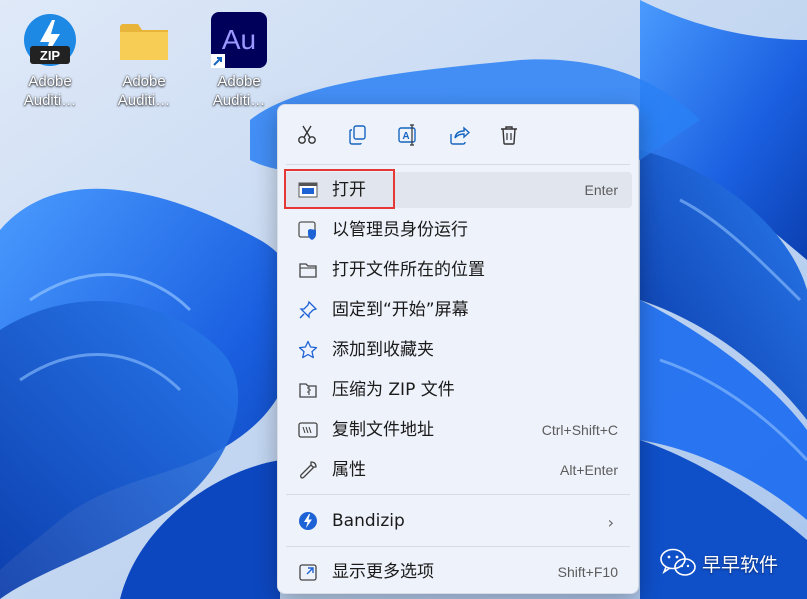 This screenshot has height=599, width=807. I want to click on context-menu-toolbar: A, so click(458, 135).